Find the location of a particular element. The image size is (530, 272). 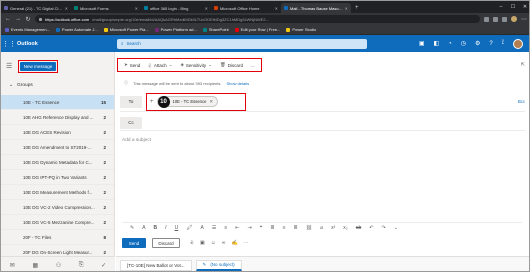

more-formatting-icon: ⌄ is located at coordinates (396, 228).